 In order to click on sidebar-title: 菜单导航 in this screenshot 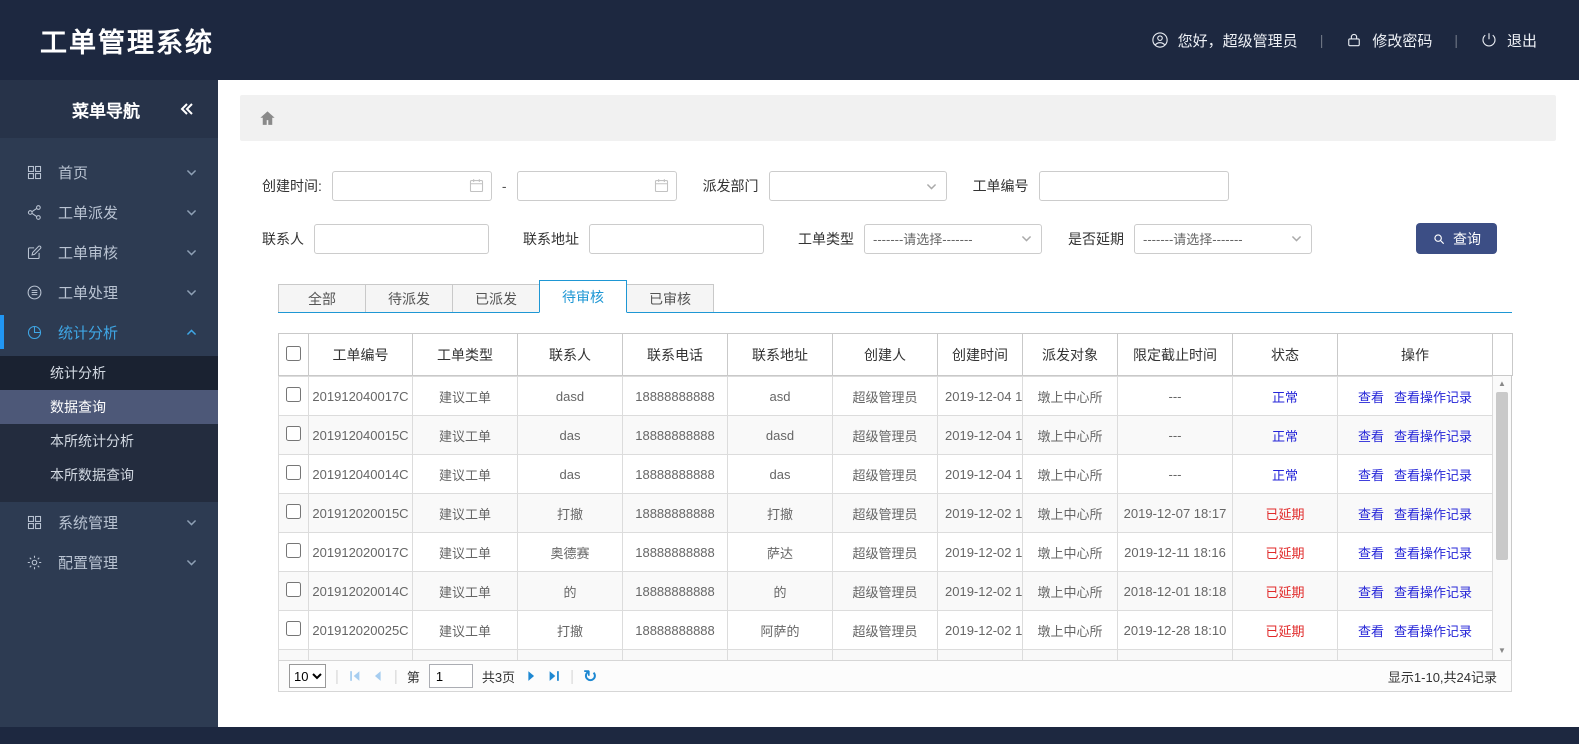, I will do `click(106, 111)`.